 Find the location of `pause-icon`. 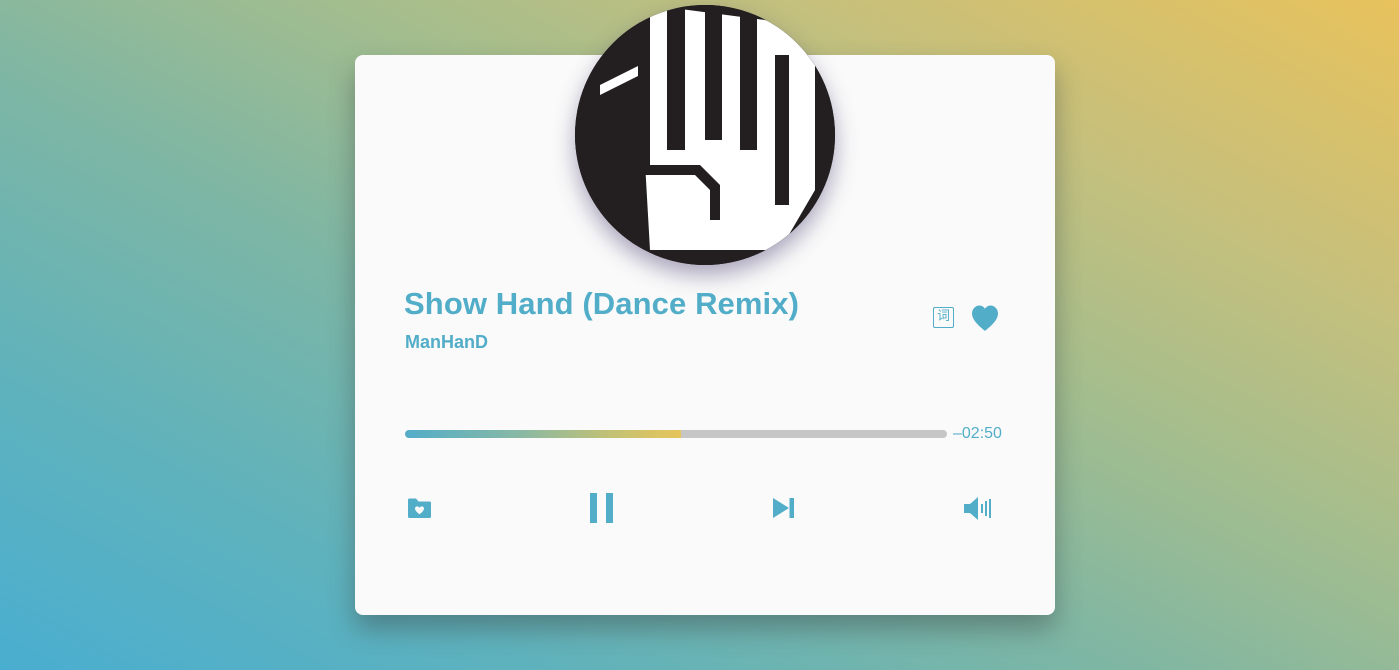

pause-icon is located at coordinates (602, 508).